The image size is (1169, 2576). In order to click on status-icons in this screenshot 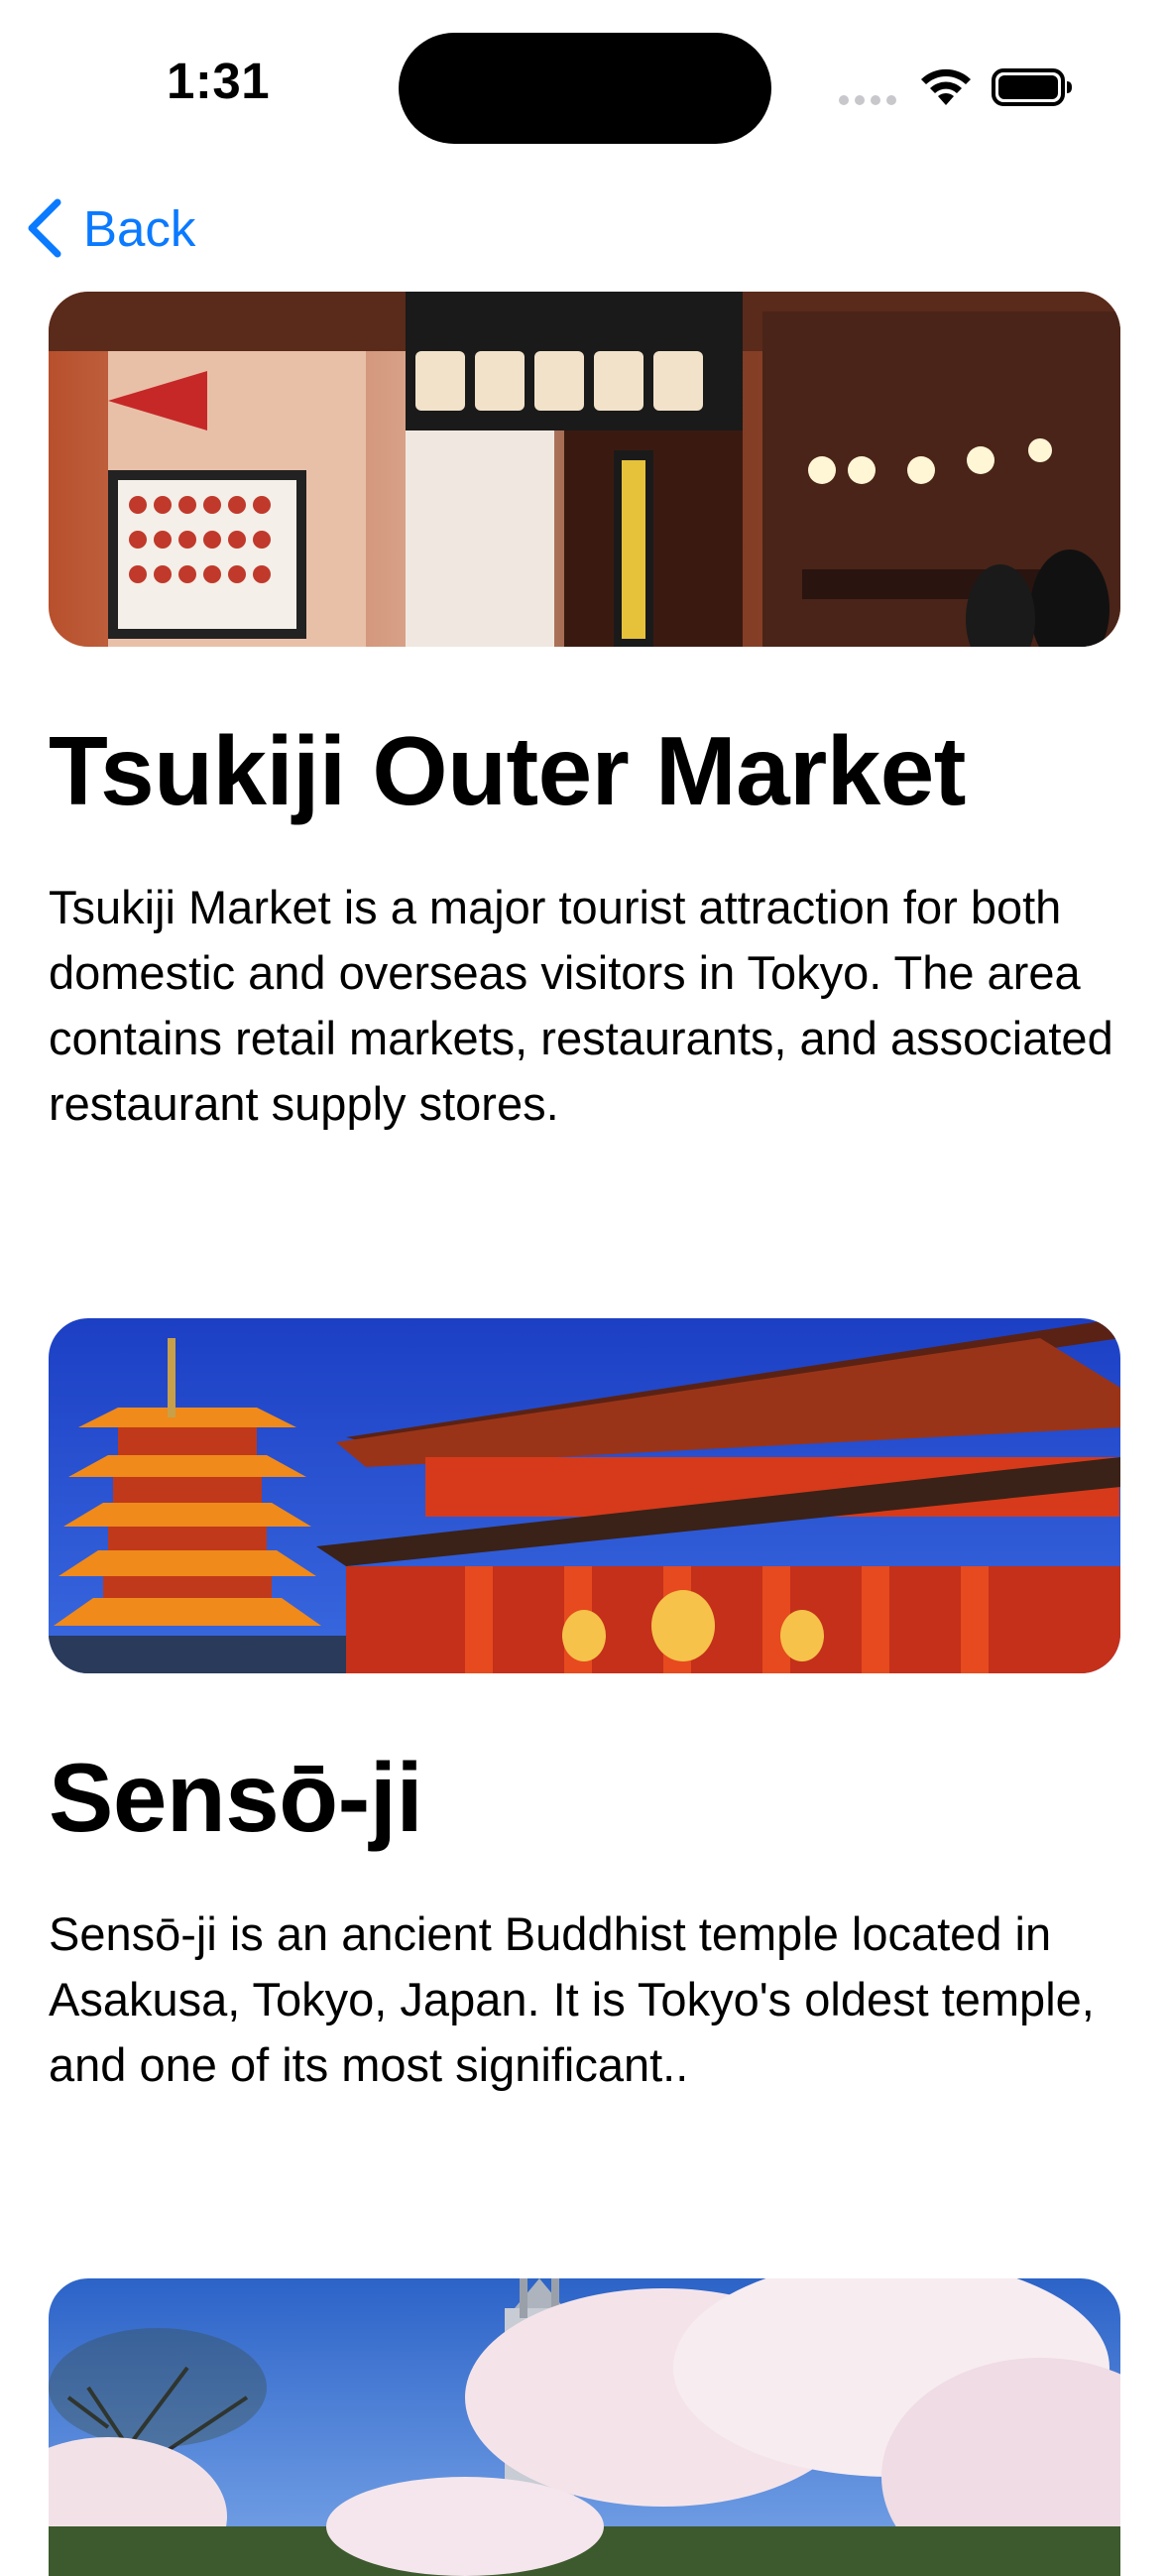, I will do `click(957, 86)`.